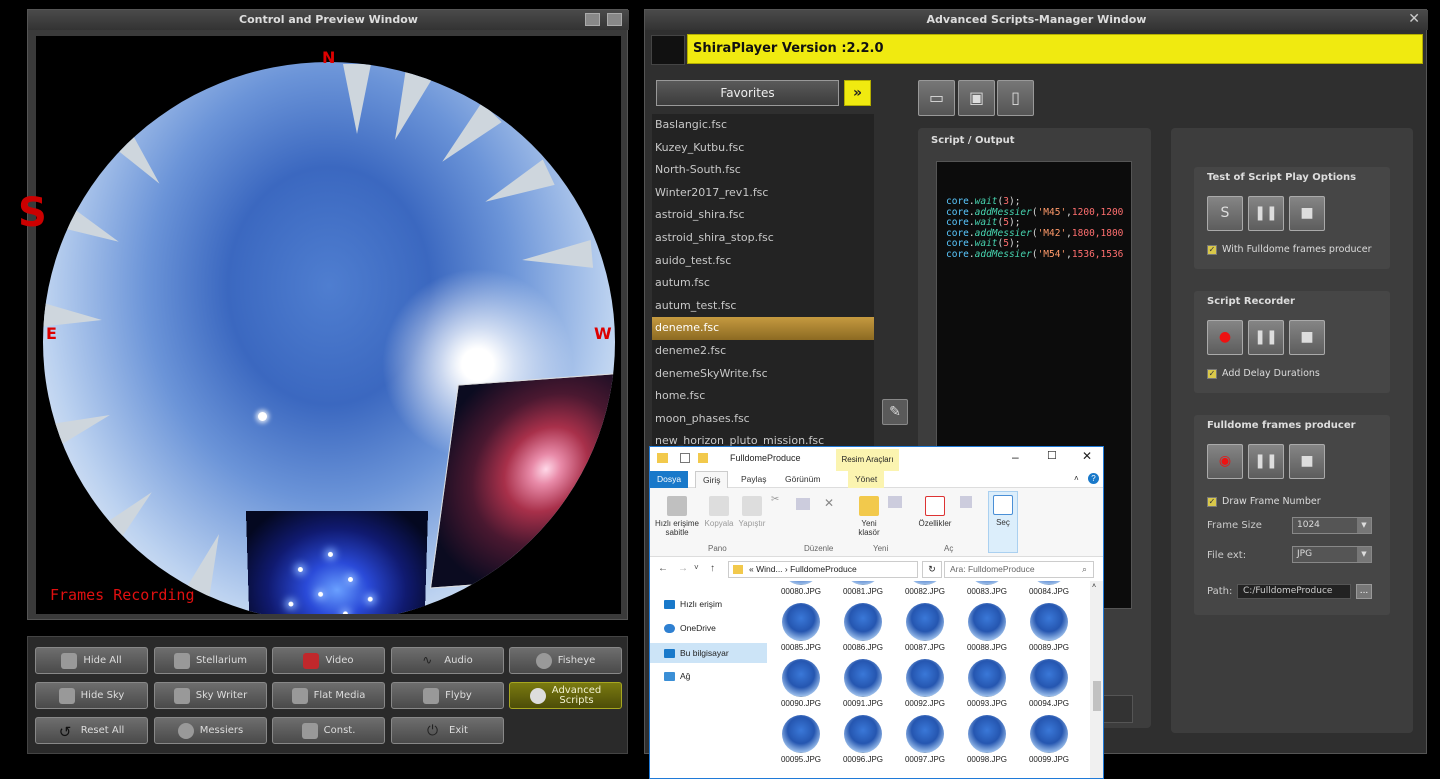 Image resolution: width=1440 pixels, height=779 pixels. Describe the element at coordinates (1093, 478) in the screenshot. I see `help-icon: ?` at that location.